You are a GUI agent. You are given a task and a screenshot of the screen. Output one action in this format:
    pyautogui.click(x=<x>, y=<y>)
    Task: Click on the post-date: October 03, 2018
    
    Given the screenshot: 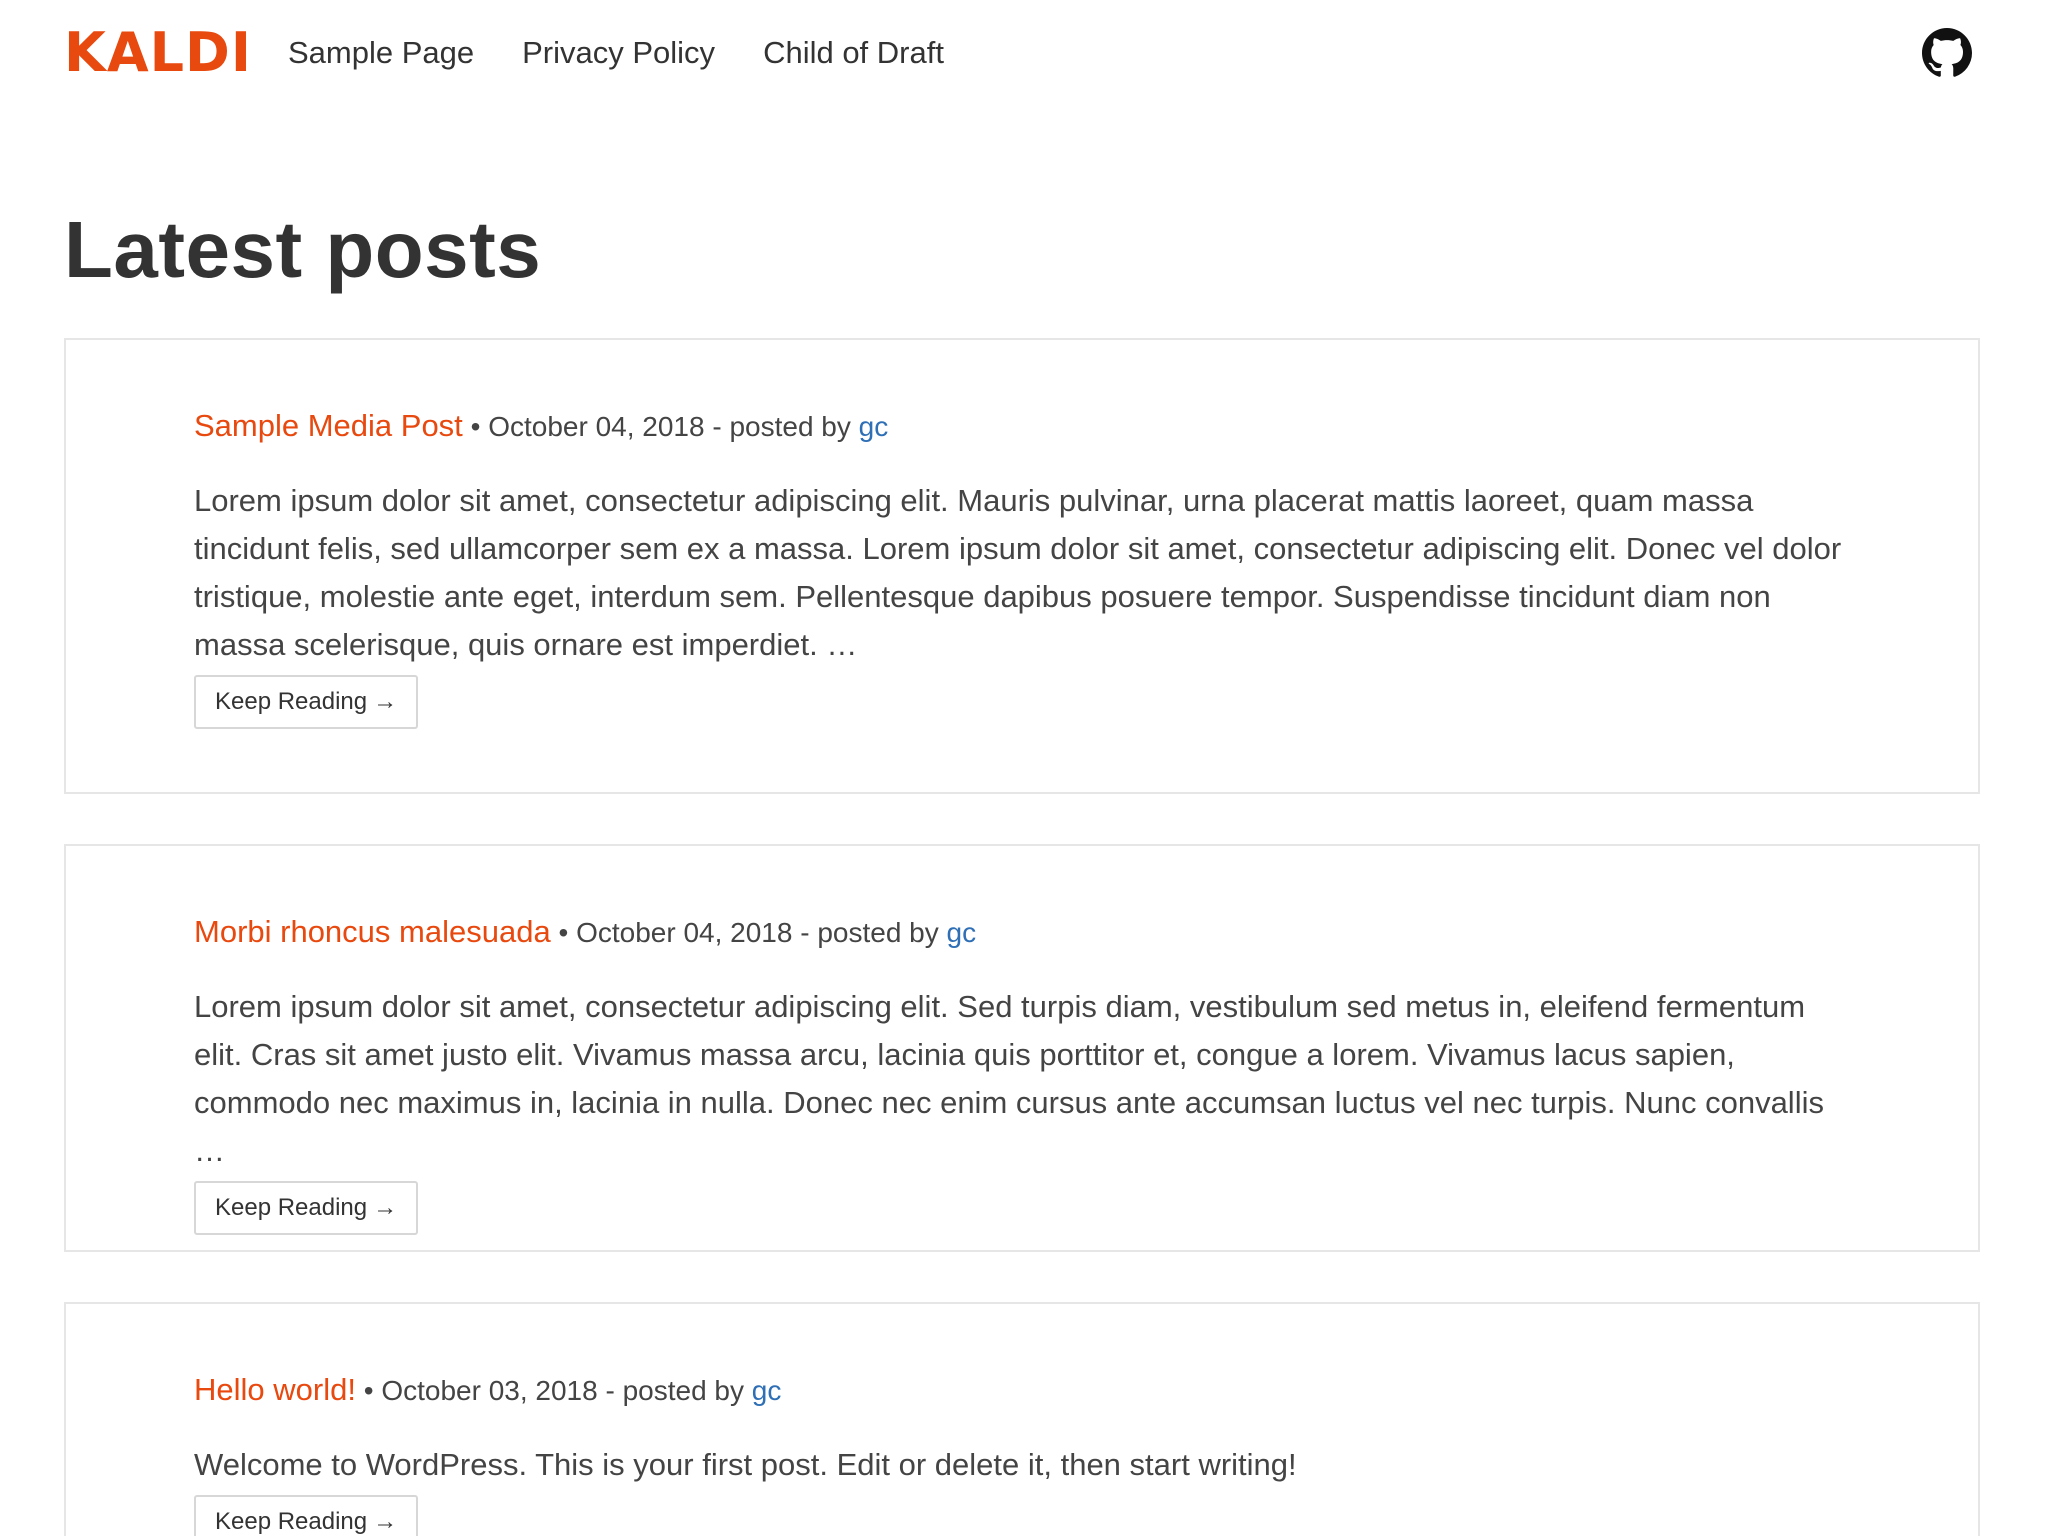 What is the action you would take?
    pyautogui.click(x=489, y=1390)
    